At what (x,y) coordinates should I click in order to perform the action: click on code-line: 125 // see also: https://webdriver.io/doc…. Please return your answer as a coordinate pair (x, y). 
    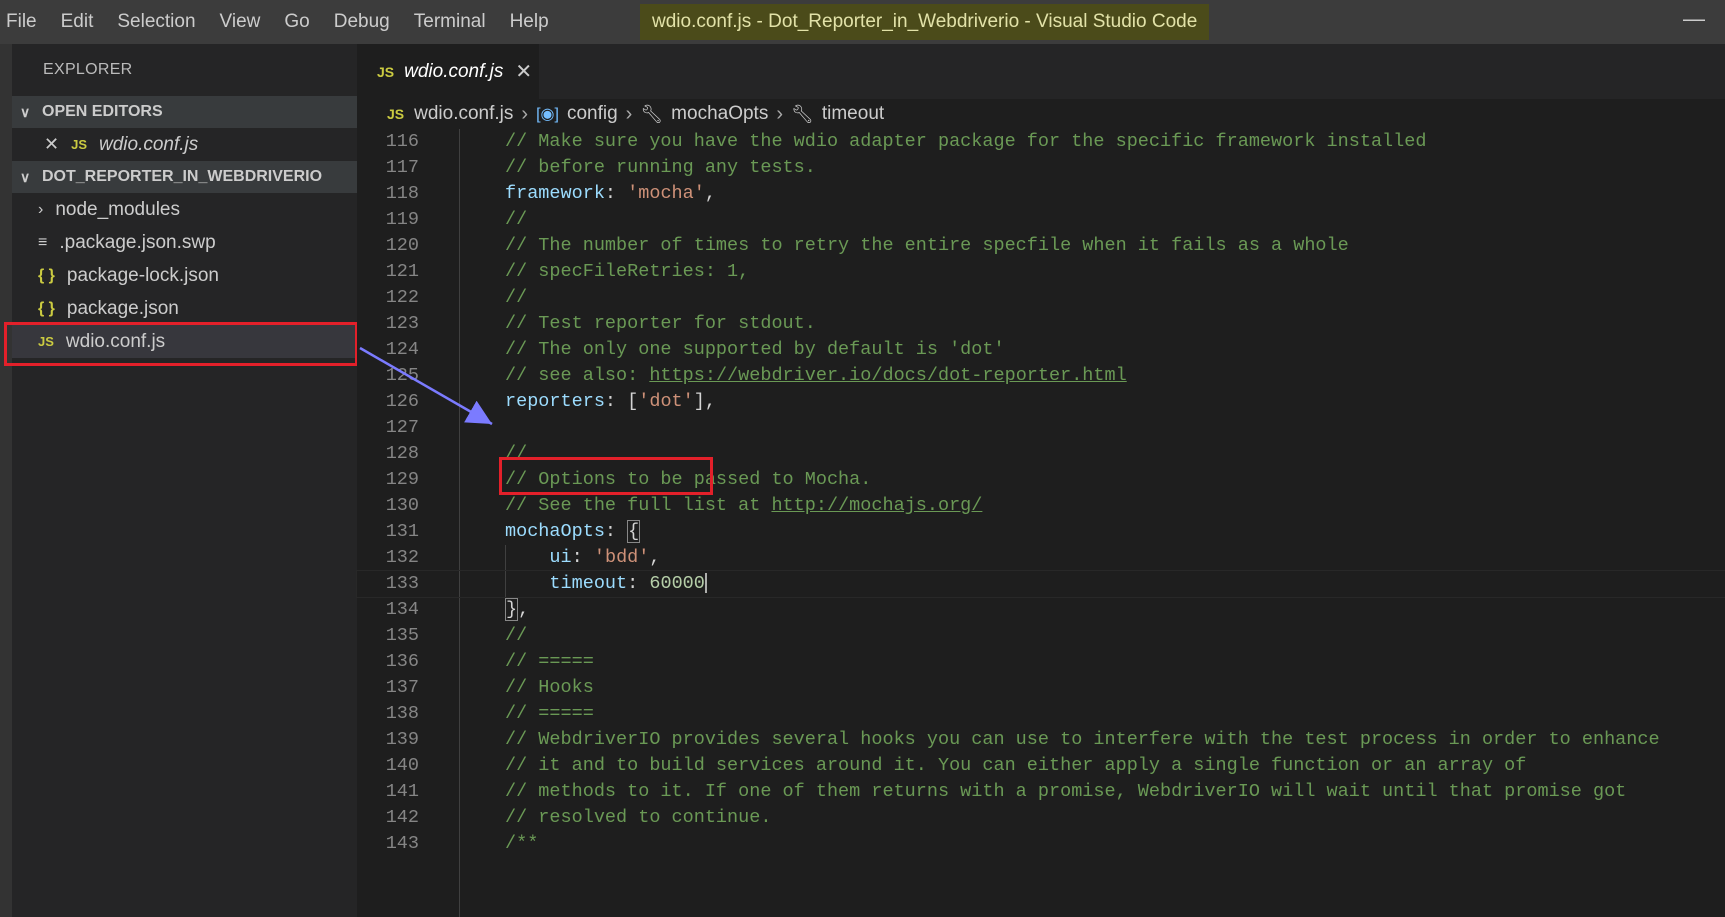
    Looking at the image, I should click on (1041, 376).